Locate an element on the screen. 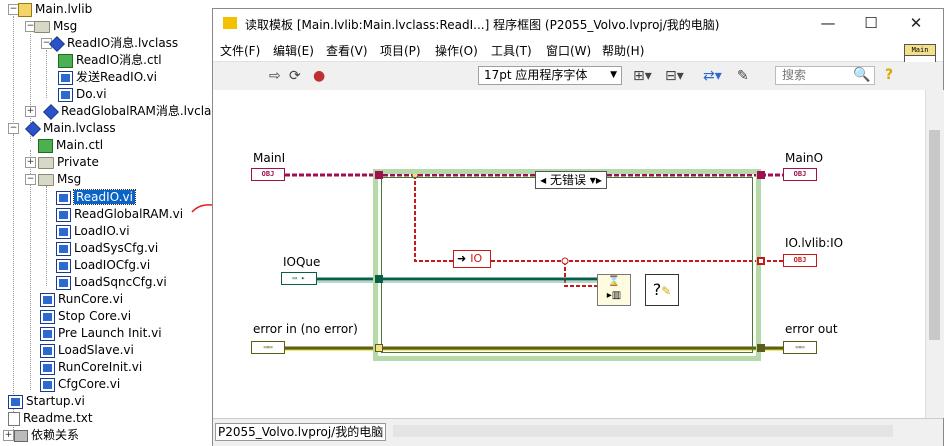 The width and height of the screenshot is (944, 446). tunnel-error-in is located at coordinates (379, 348).